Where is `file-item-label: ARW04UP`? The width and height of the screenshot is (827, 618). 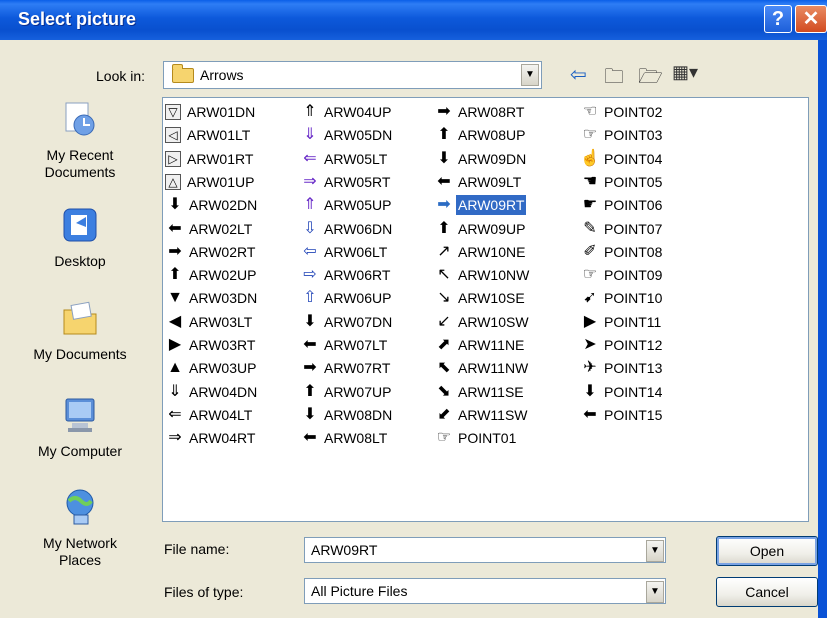 file-item-label: ARW04UP is located at coordinates (358, 112).